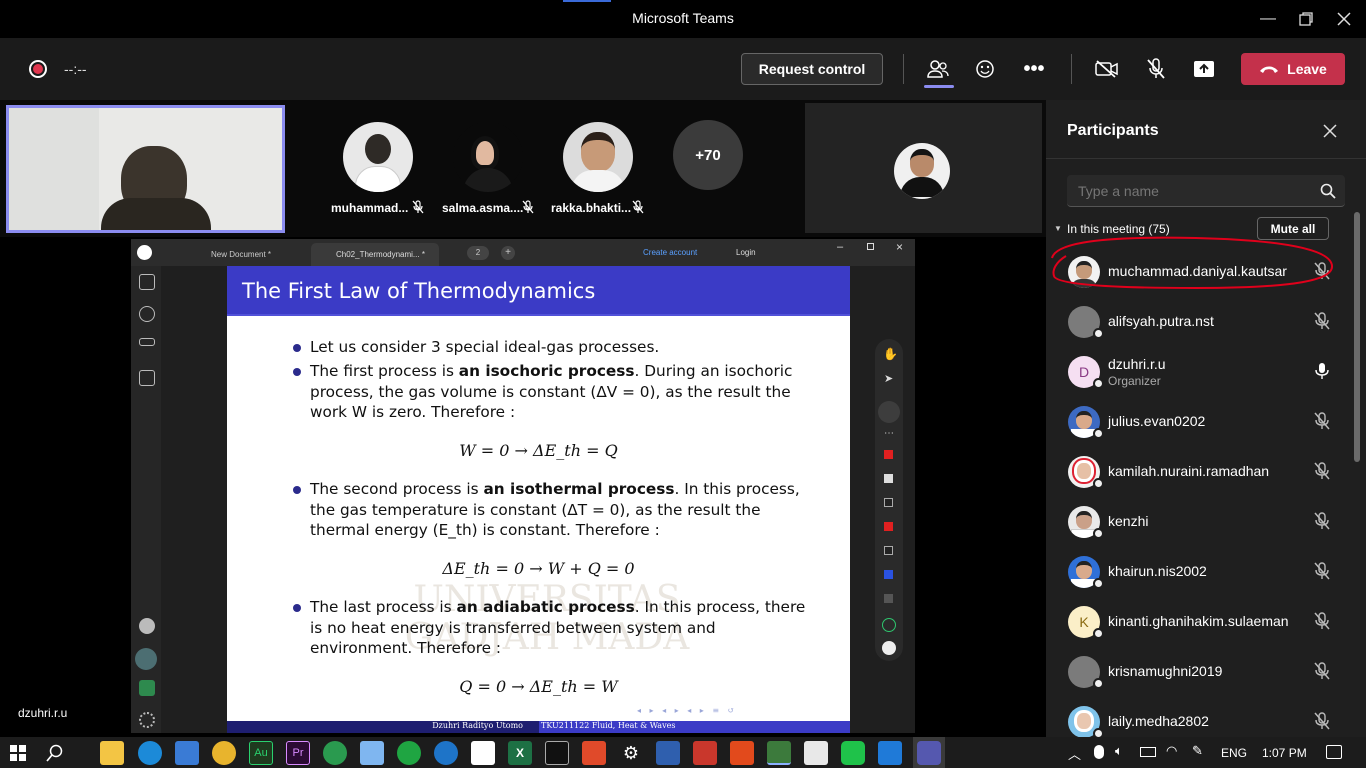 Image resolution: width=1366 pixels, height=768 pixels. Describe the element at coordinates (870, 246) in the screenshot. I see `maximize-icon` at that location.